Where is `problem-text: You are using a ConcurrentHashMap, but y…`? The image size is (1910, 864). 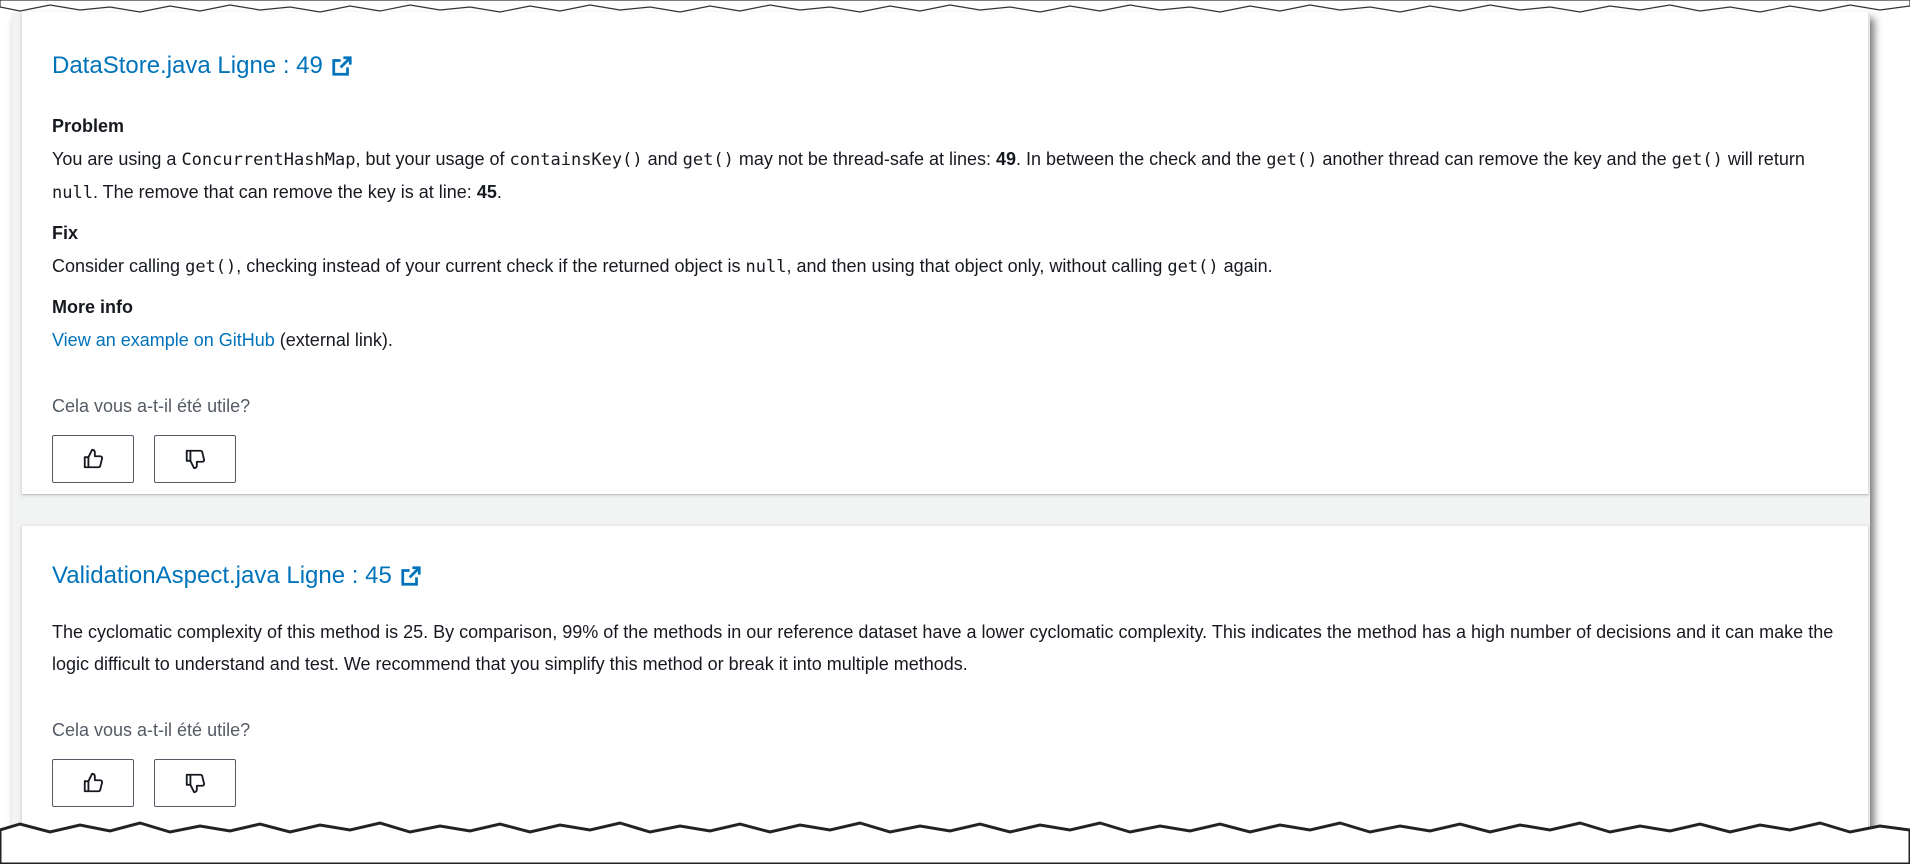 problem-text: You are using a ConcurrentHashMap, but y… is located at coordinates (928, 176).